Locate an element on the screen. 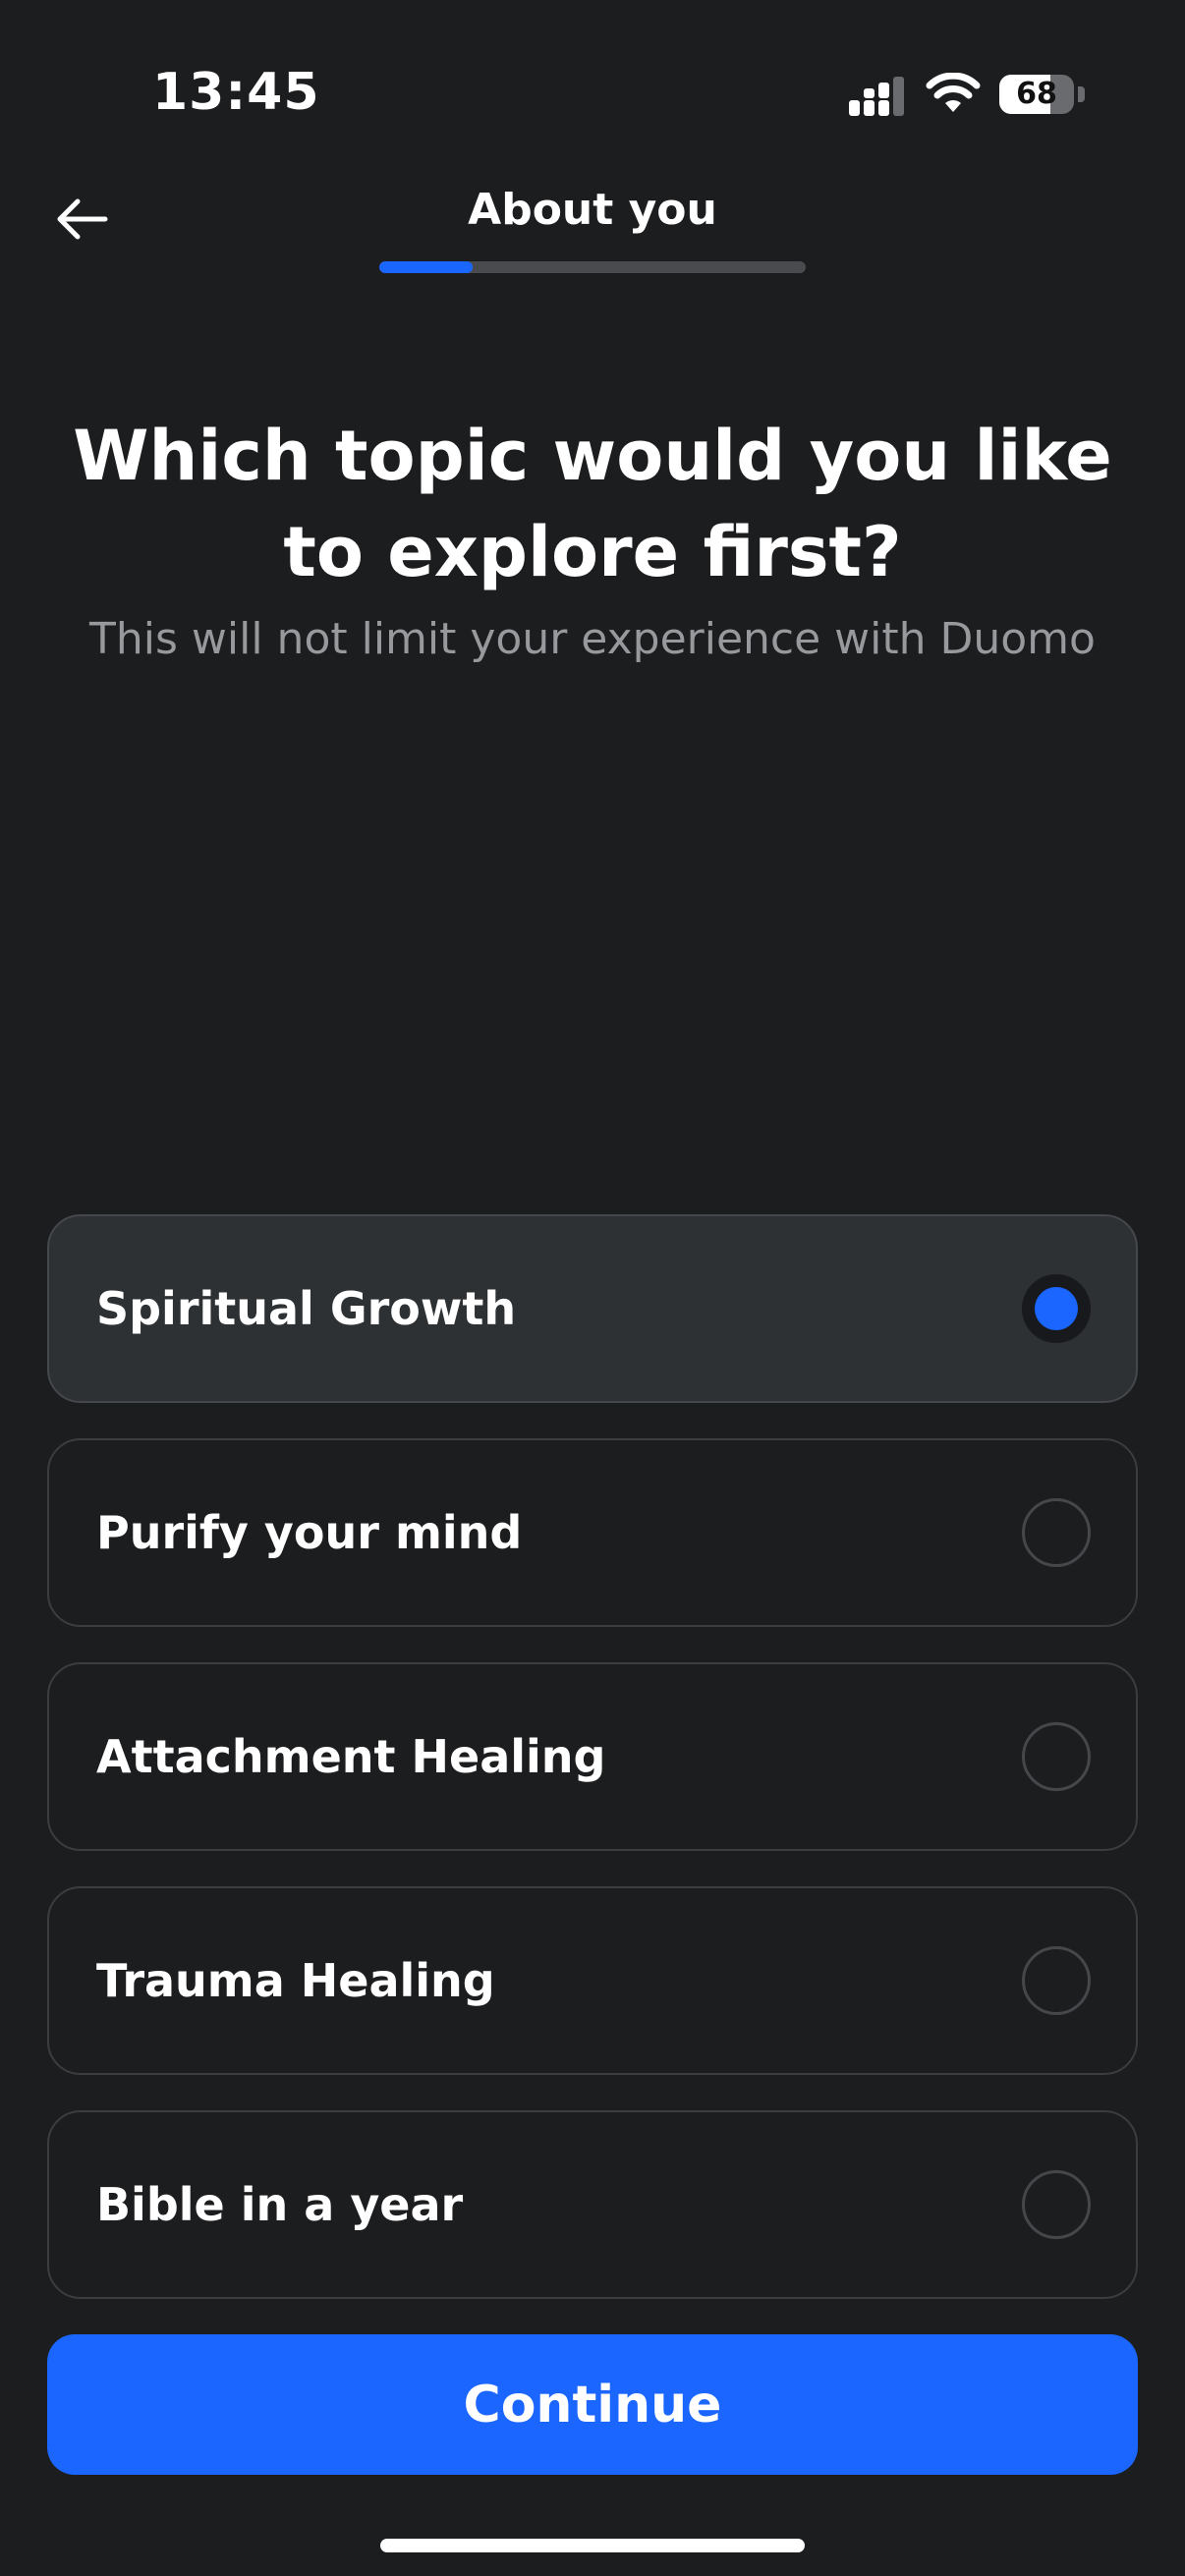 The width and height of the screenshot is (1185, 2576). option-purify-your-mind: Purify your mind is located at coordinates (592, 1532).